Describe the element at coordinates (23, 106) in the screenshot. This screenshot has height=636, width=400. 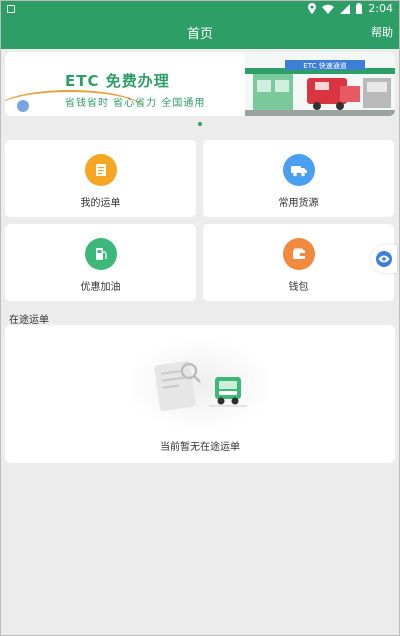
I see `banner-decoration-dot` at that location.